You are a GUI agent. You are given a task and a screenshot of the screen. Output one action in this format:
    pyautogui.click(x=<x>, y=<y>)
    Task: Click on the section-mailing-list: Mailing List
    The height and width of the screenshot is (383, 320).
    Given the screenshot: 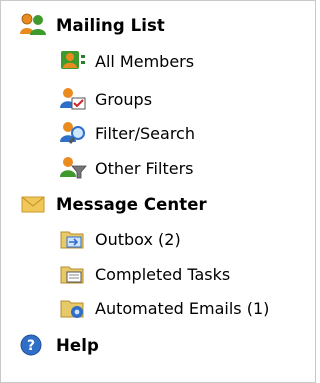 What is the action you would take?
    pyautogui.click(x=92, y=25)
    